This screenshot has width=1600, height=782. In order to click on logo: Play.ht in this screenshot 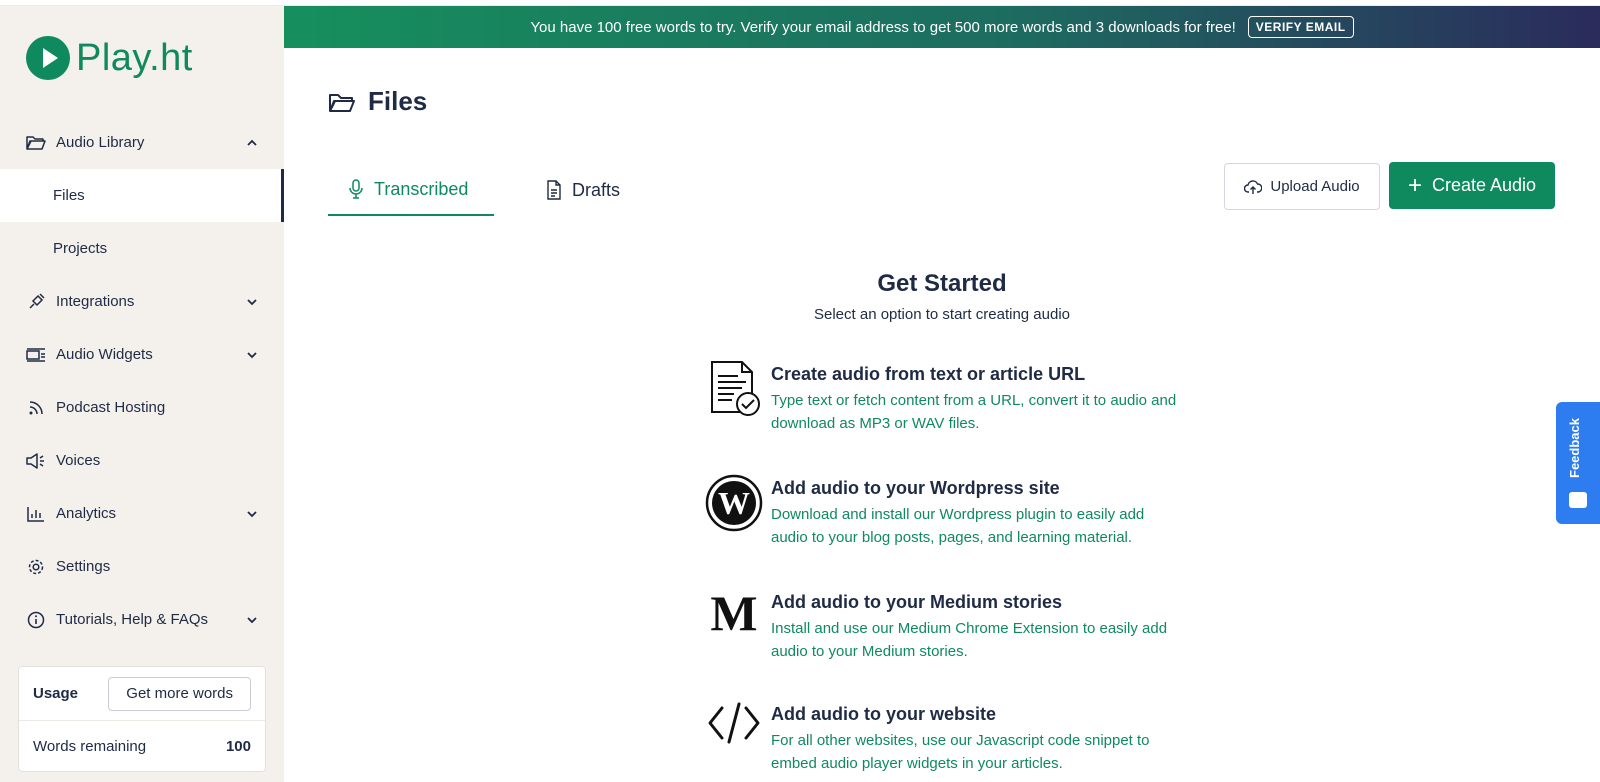, I will do `click(109, 58)`.